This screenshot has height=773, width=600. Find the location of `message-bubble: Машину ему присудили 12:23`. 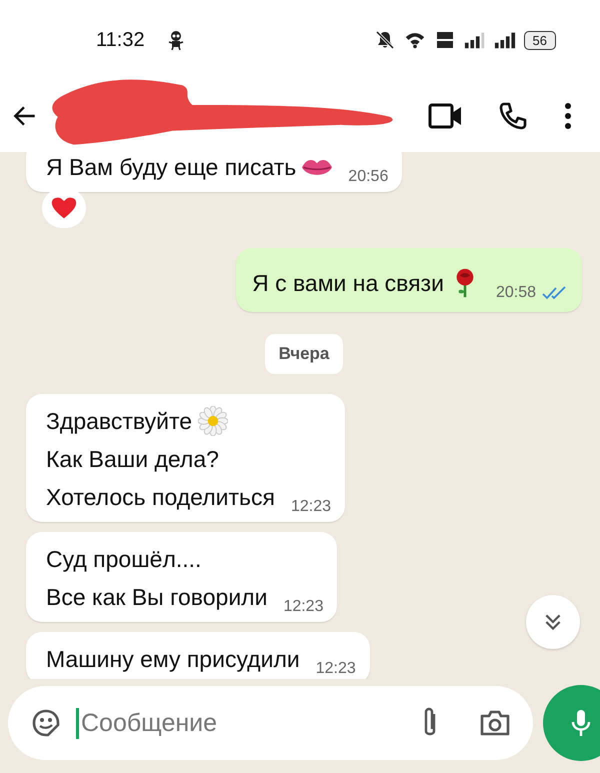

message-bubble: Машину ему присудили 12:23 is located at coordinates (198, 655).